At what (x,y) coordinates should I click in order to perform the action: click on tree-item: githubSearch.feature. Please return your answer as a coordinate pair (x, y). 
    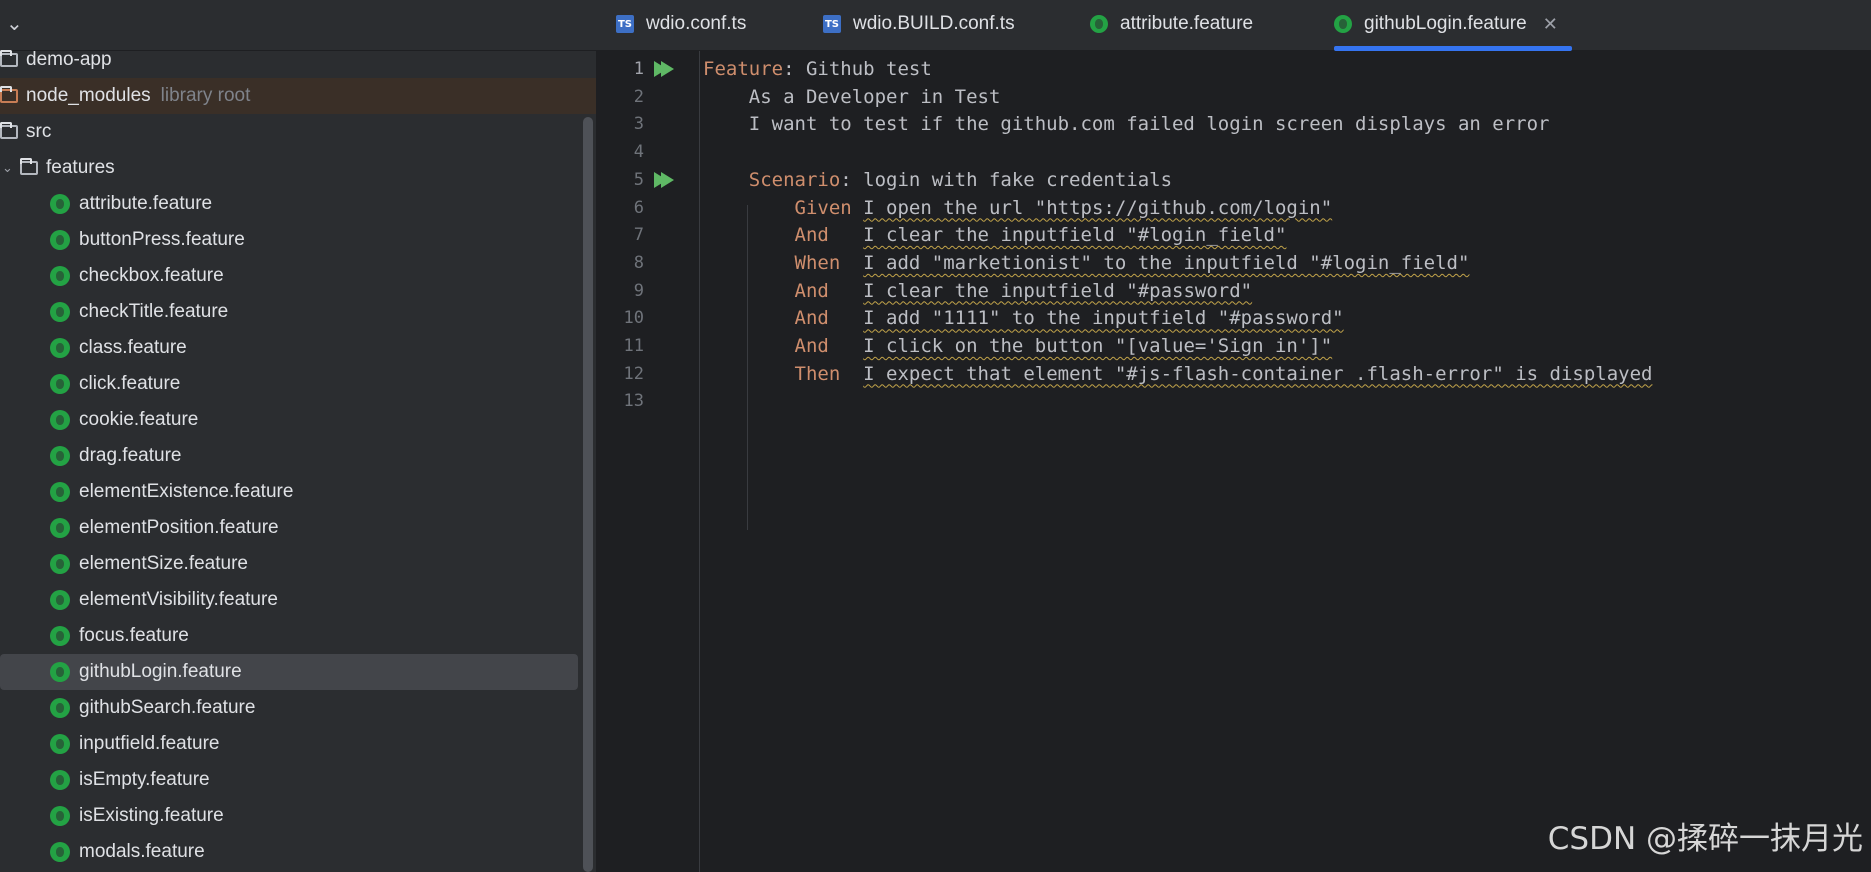
    Looking at the image, I should click on (298, 708).